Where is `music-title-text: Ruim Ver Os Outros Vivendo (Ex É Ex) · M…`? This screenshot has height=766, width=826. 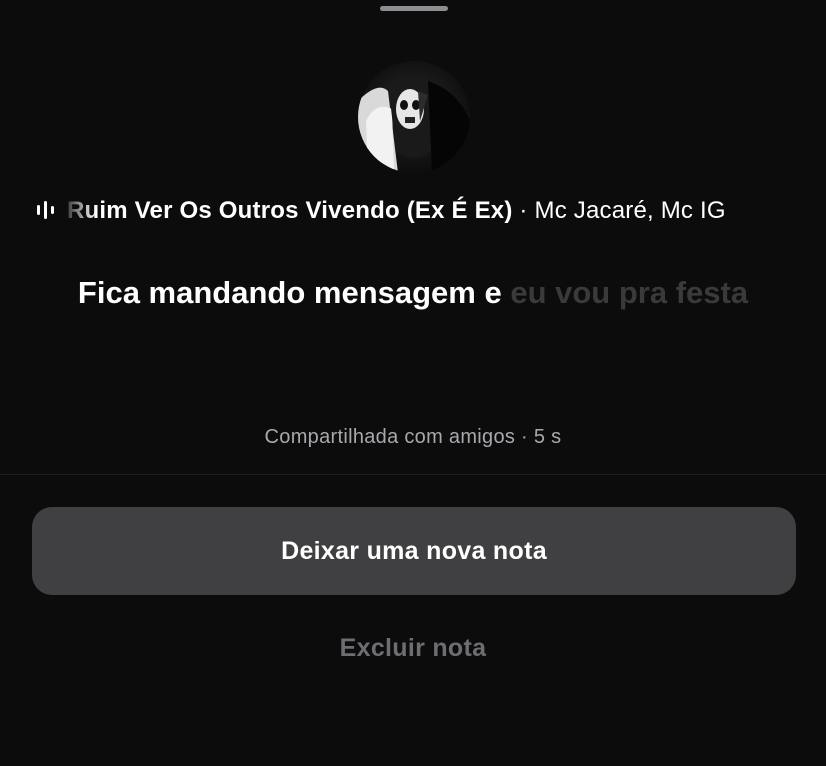 music-title-text: Ruim Ver Os Outros Vivendo (Ex É Ex) · M… is located at coordinates (396, 211).